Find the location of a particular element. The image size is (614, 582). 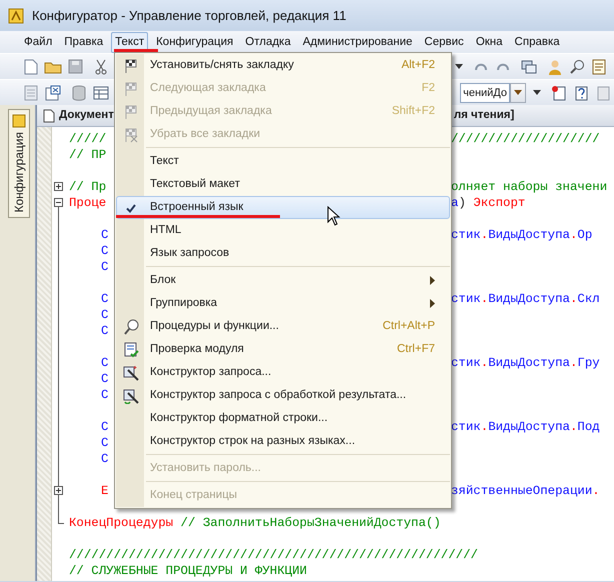

menu-item: Отладка is located at coordinates (268, 42).